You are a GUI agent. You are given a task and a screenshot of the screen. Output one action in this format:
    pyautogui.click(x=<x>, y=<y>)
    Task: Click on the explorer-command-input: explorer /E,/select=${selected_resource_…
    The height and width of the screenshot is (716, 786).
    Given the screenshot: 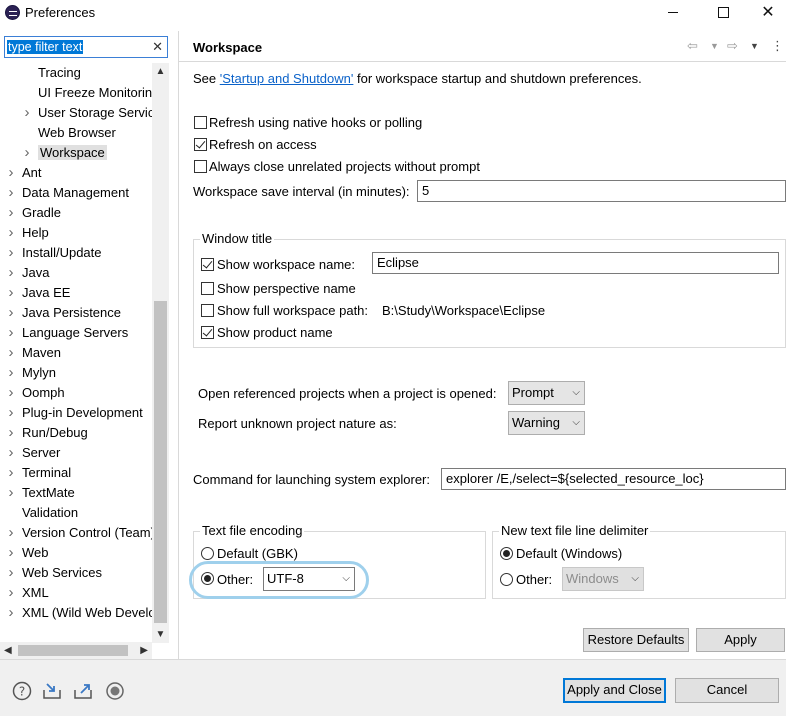 What is the action you would take?
    pyautogui.click(x=613, y=479)
    